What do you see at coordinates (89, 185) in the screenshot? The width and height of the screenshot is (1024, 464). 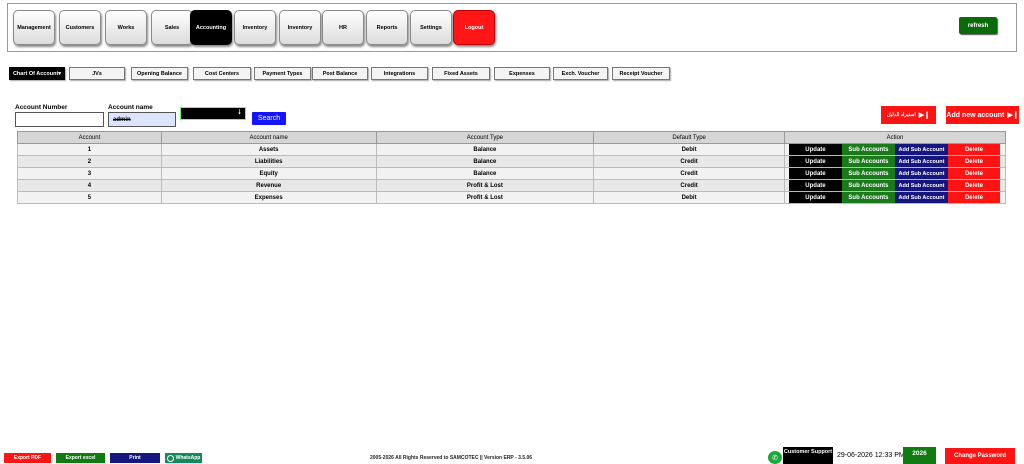 I see `cell-account: 4` at bounding box center [89, 185].